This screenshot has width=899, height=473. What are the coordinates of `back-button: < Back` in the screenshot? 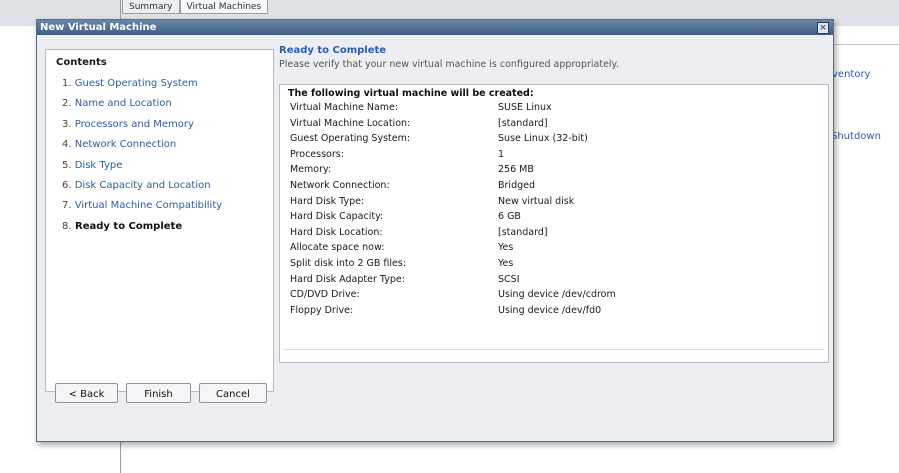 It's located at (86, 393).